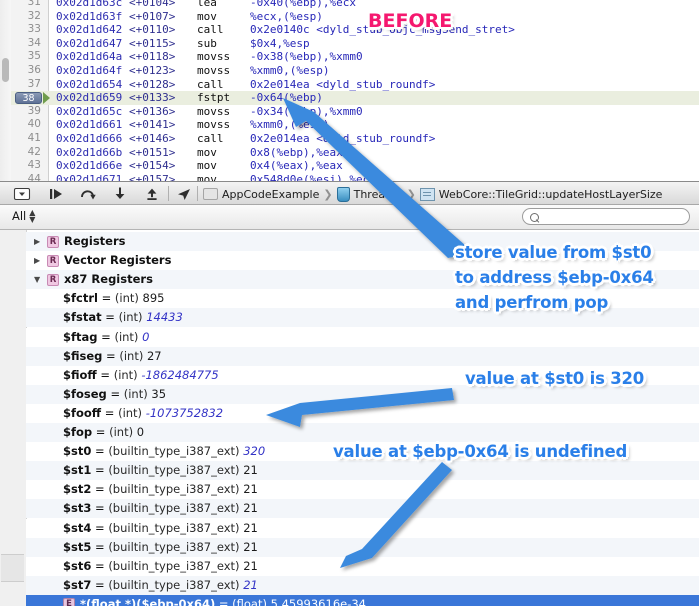  Describe the element at coordinates (362, 585) in the screenshot. I see `register-row: $st7 = (builtin_type_i387_ext) 21` at that location.